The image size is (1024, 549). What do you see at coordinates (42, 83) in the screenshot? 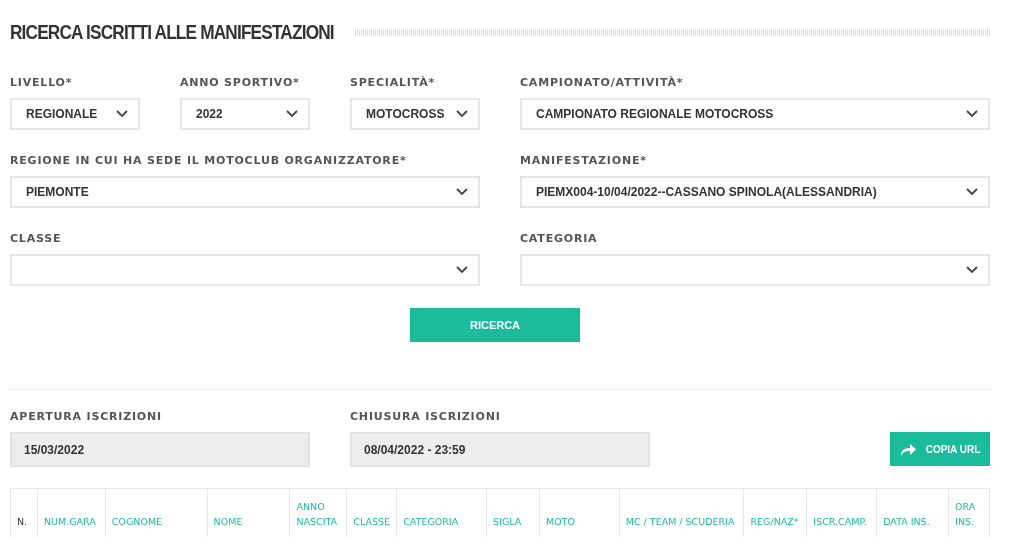
I see `field-label: LIVELLO*` at bounding box center [42, 83].